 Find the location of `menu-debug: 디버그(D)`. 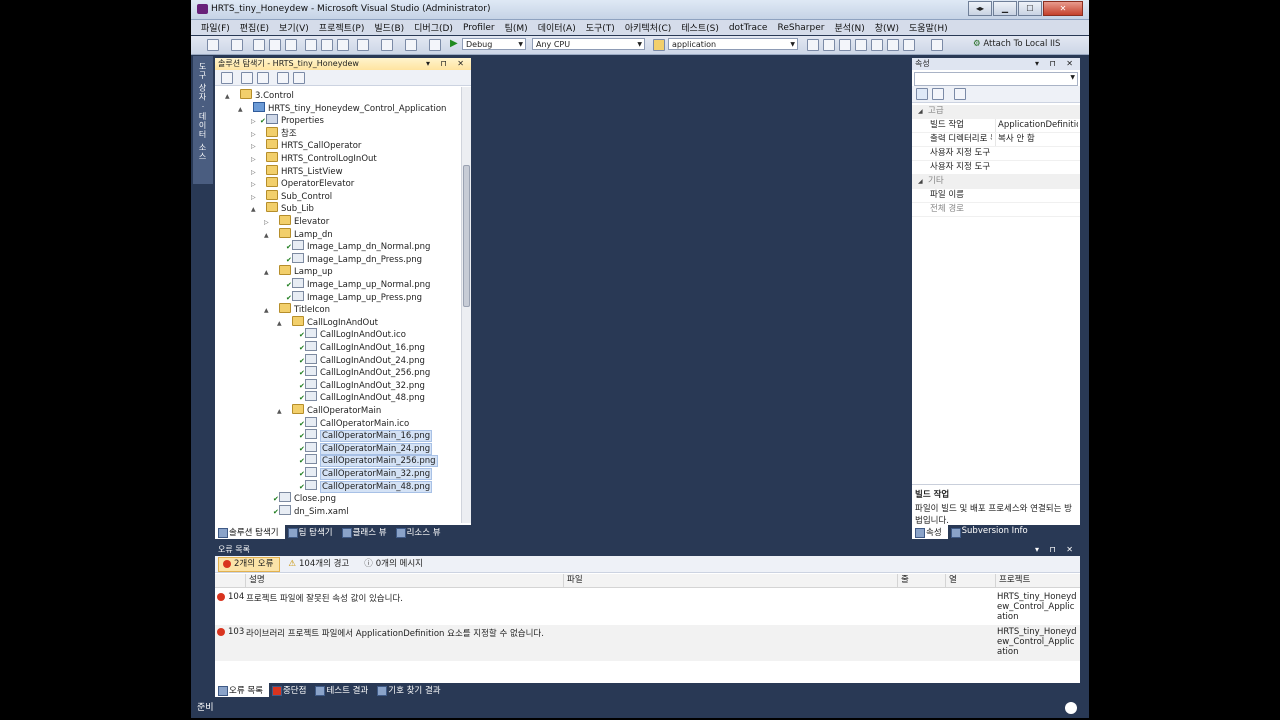

menu-debug: 디버그(D) is located at coordinates (434, 27).